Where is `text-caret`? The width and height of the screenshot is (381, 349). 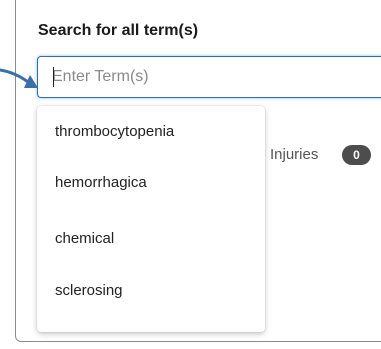 text-caret is located at coordinates (53, 77).